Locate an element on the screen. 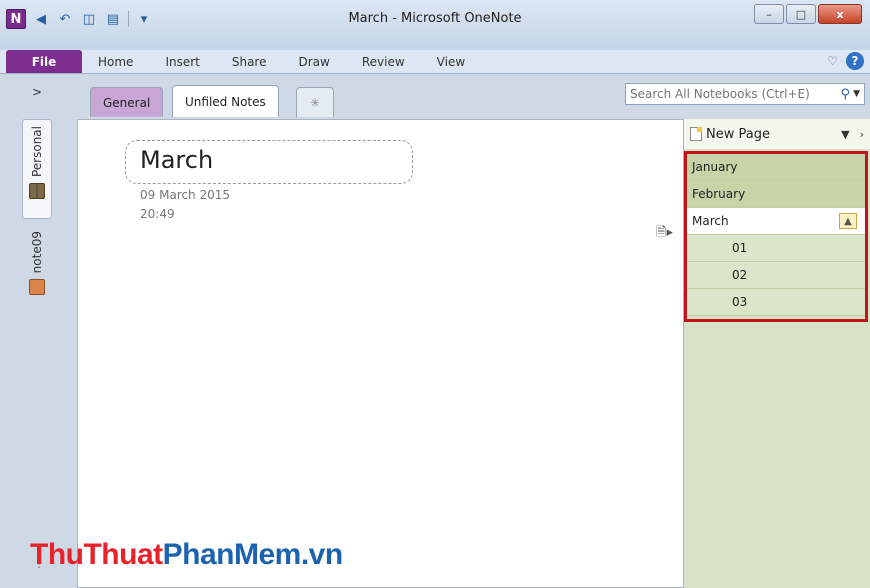 This screenshot has height=588, width=870. subpage-tab-03: 03 is located at coordinates (776, 302).